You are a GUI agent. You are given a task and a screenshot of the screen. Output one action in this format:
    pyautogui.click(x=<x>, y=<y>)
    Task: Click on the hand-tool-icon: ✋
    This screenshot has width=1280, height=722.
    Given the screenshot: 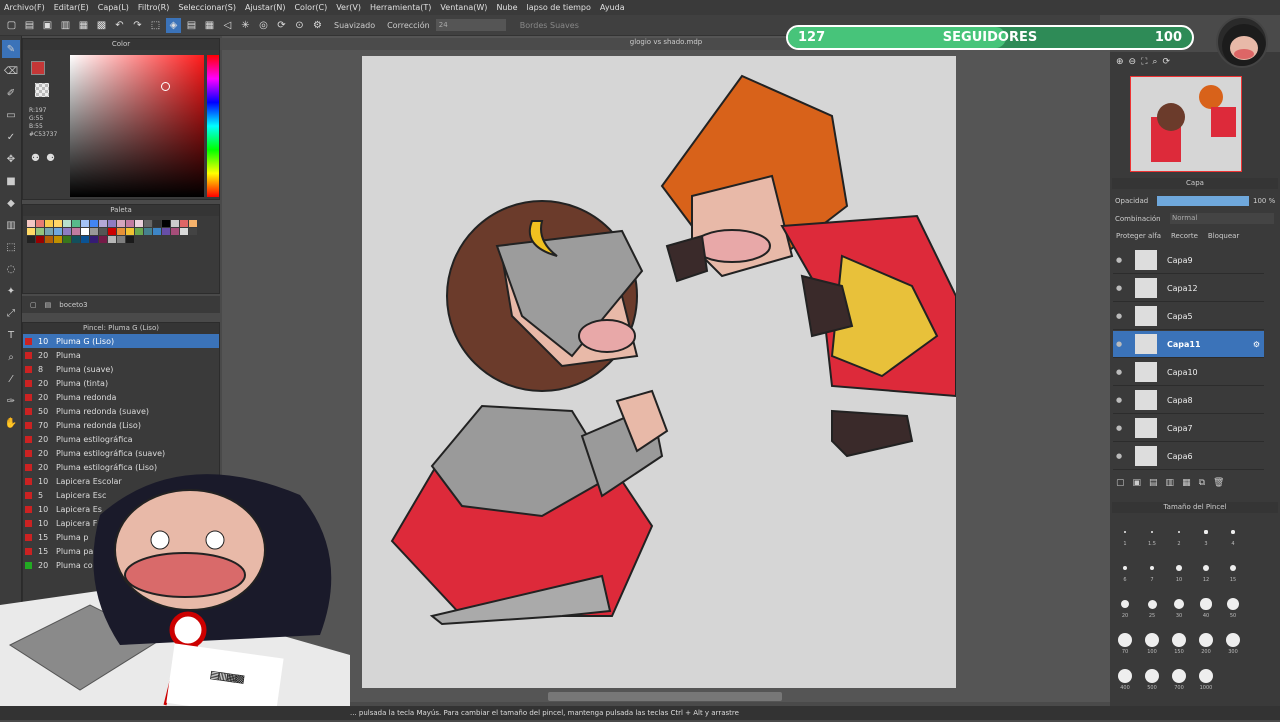 What is the action you would take?
    pyautogui.click(x=11, y=423)
    